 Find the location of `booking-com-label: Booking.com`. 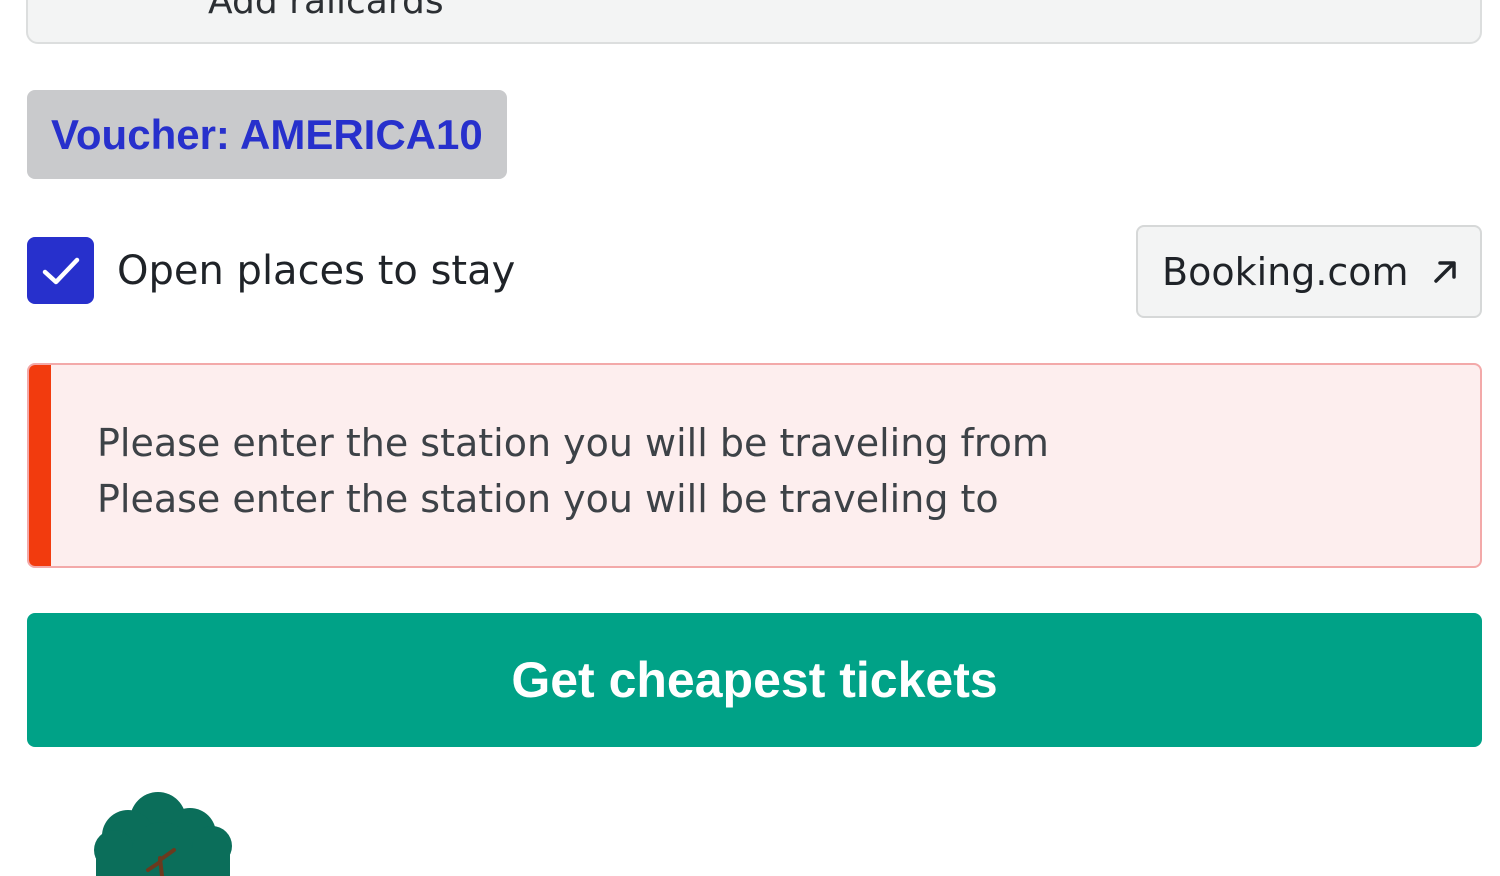

booking-com-label: Booking.com is located at coordinates (1285, 271).